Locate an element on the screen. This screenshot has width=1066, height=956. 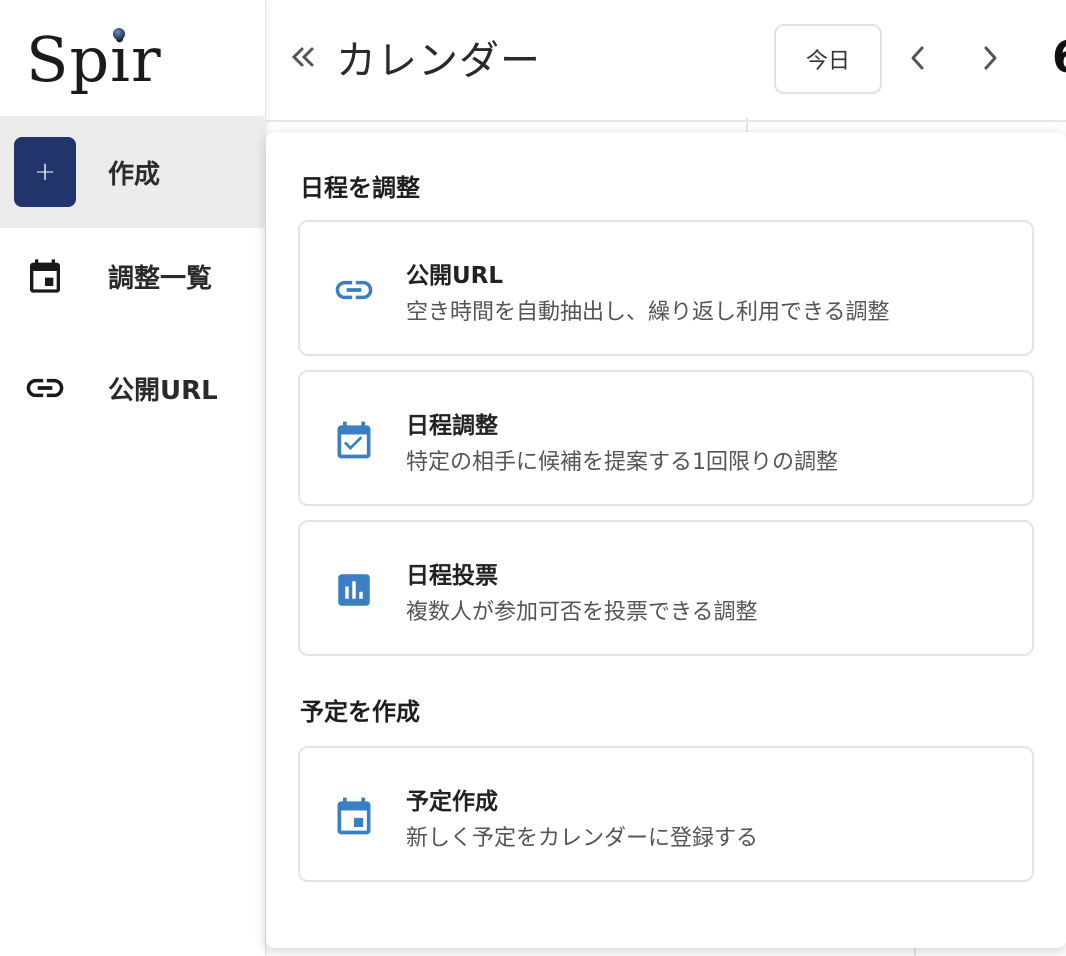
logo-text: Spir is located at coordinates (94, 59).